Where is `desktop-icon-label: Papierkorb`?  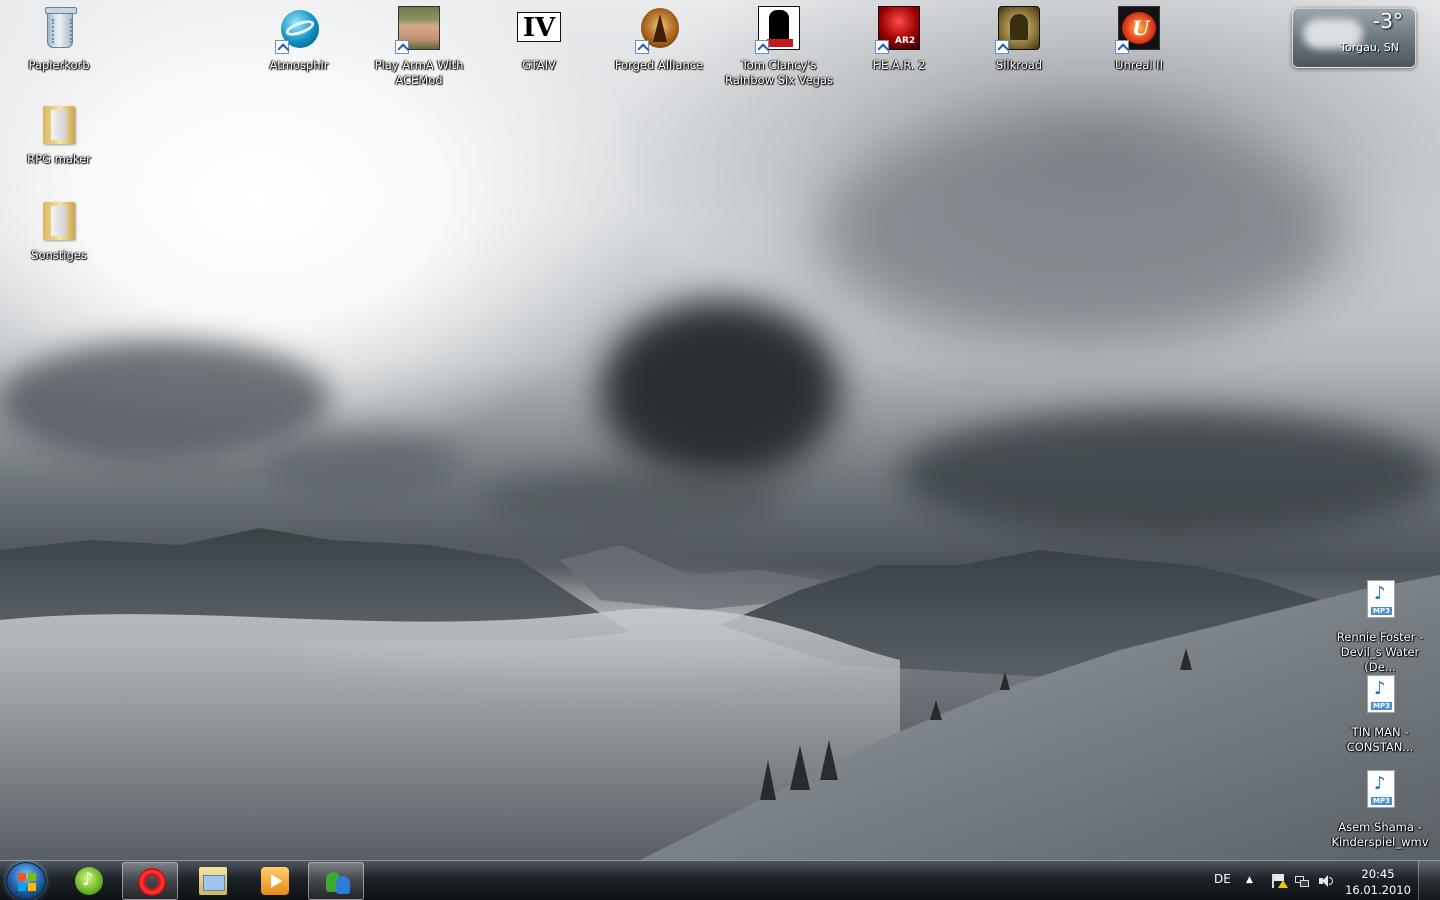
desktop-icon-label: Papierkorb is located at coordinates (59, 65).